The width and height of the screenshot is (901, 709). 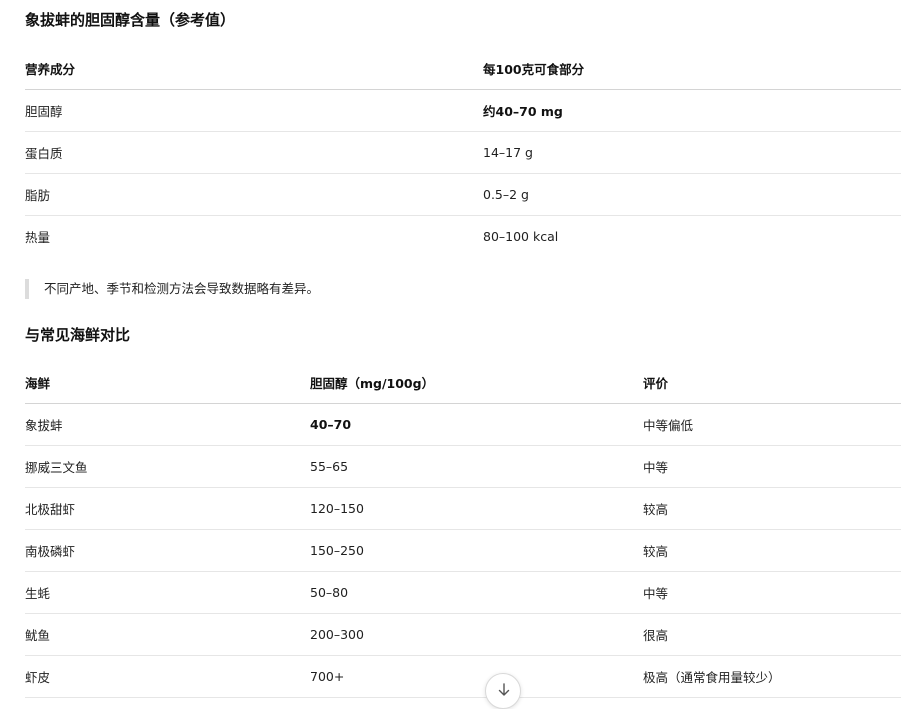 I want to click on table-row: 生蚝 50–80 中等, so click(x=463, y=592).